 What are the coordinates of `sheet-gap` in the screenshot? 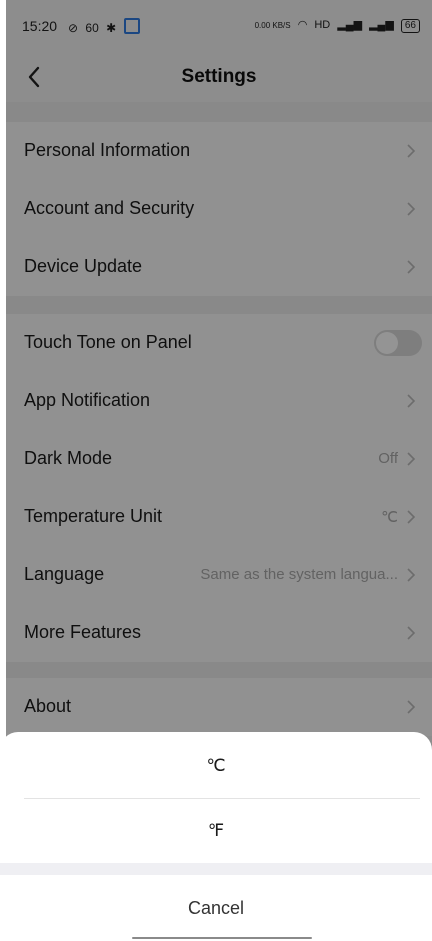 It's located at (216, 869).